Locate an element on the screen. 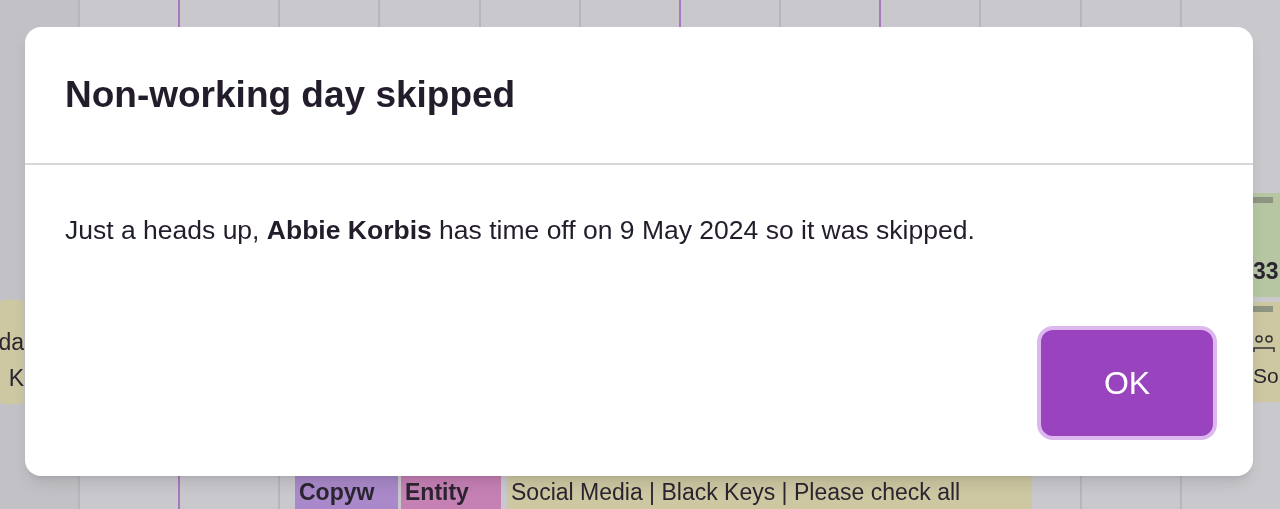 This screenshot has height=509, width=1280. event-title: 33 is located at coordinates (1266, 271).